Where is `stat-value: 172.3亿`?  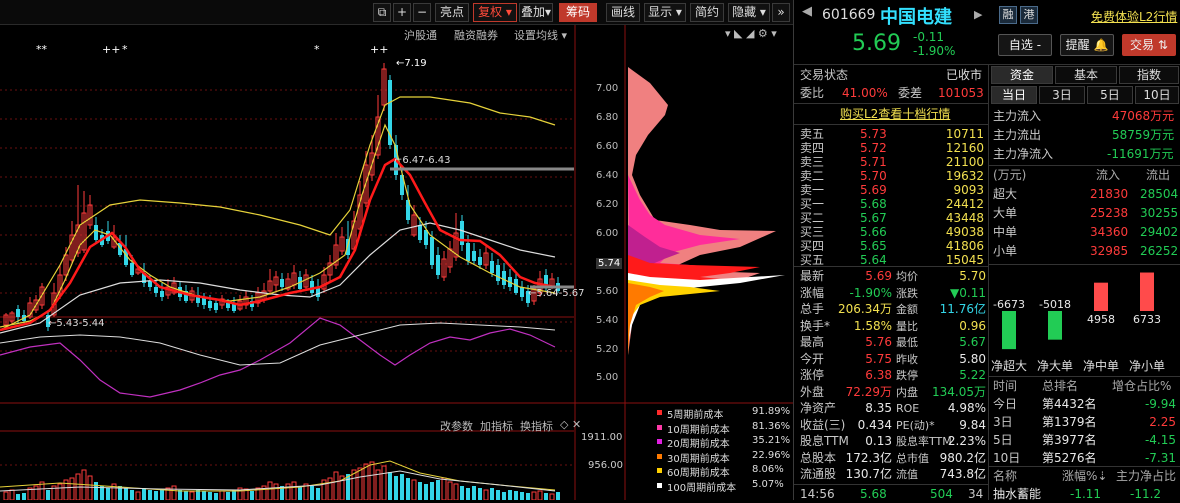 stat-value: 172.3亿 is located at coordinates (868, 457).